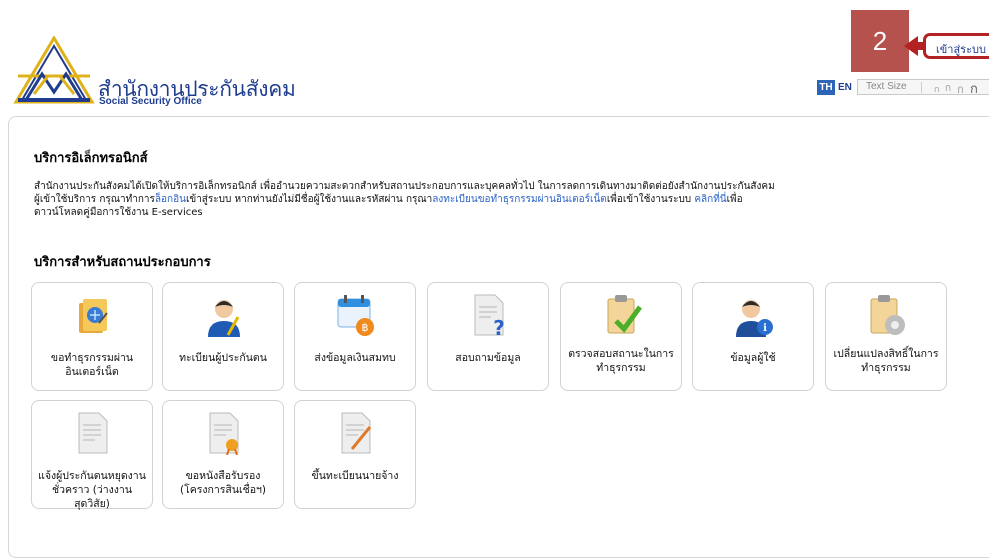  I want to click on document-pencil-icon, so click(356, 433).